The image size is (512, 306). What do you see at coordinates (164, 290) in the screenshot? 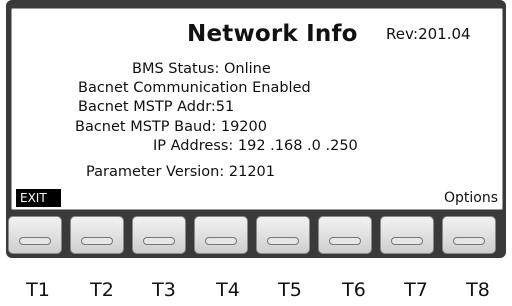
I see `key-label-t3: T3` at bounding box center [164, 290].